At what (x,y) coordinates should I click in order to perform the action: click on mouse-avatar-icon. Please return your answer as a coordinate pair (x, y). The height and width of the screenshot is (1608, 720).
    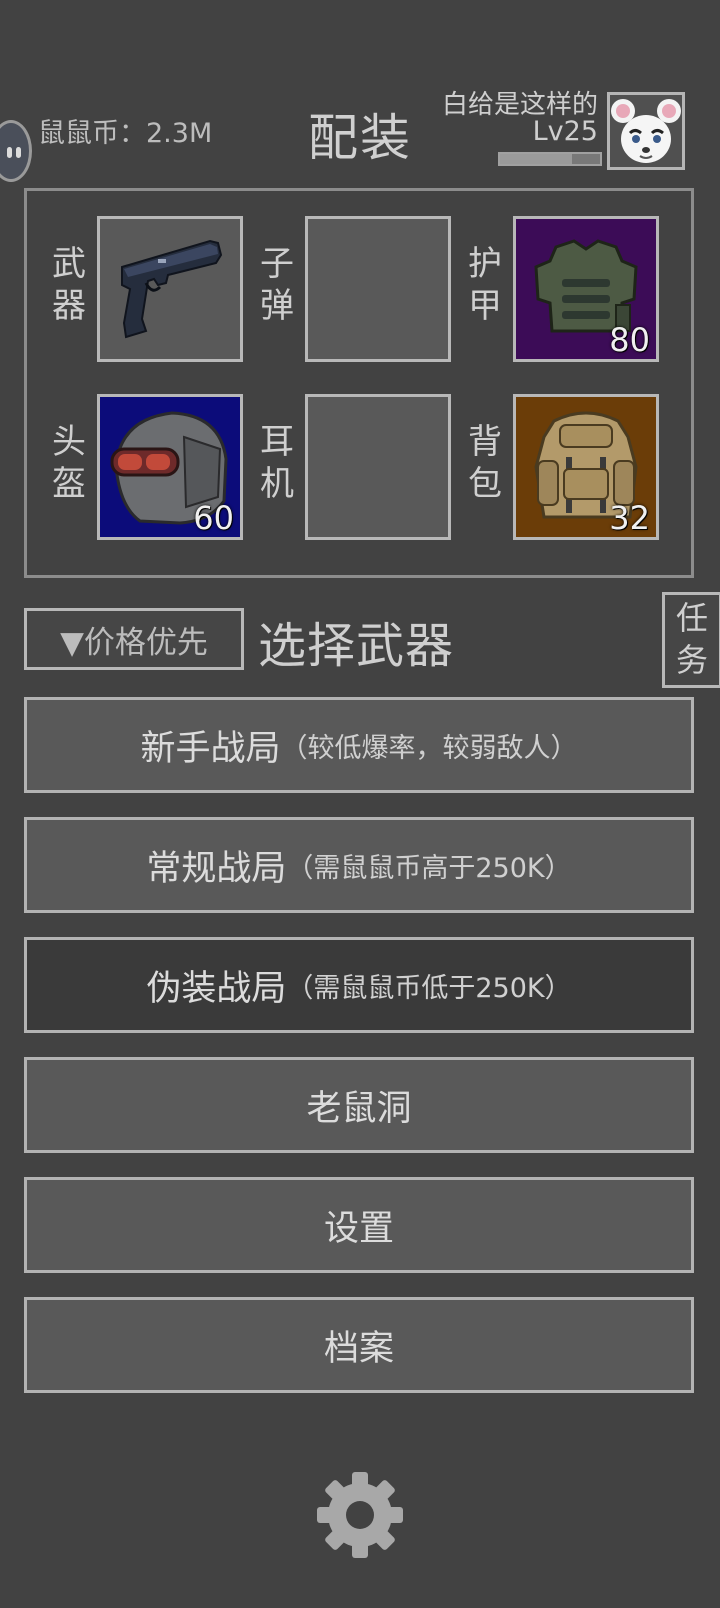
    Looking at the image, I should click on (646, 131).